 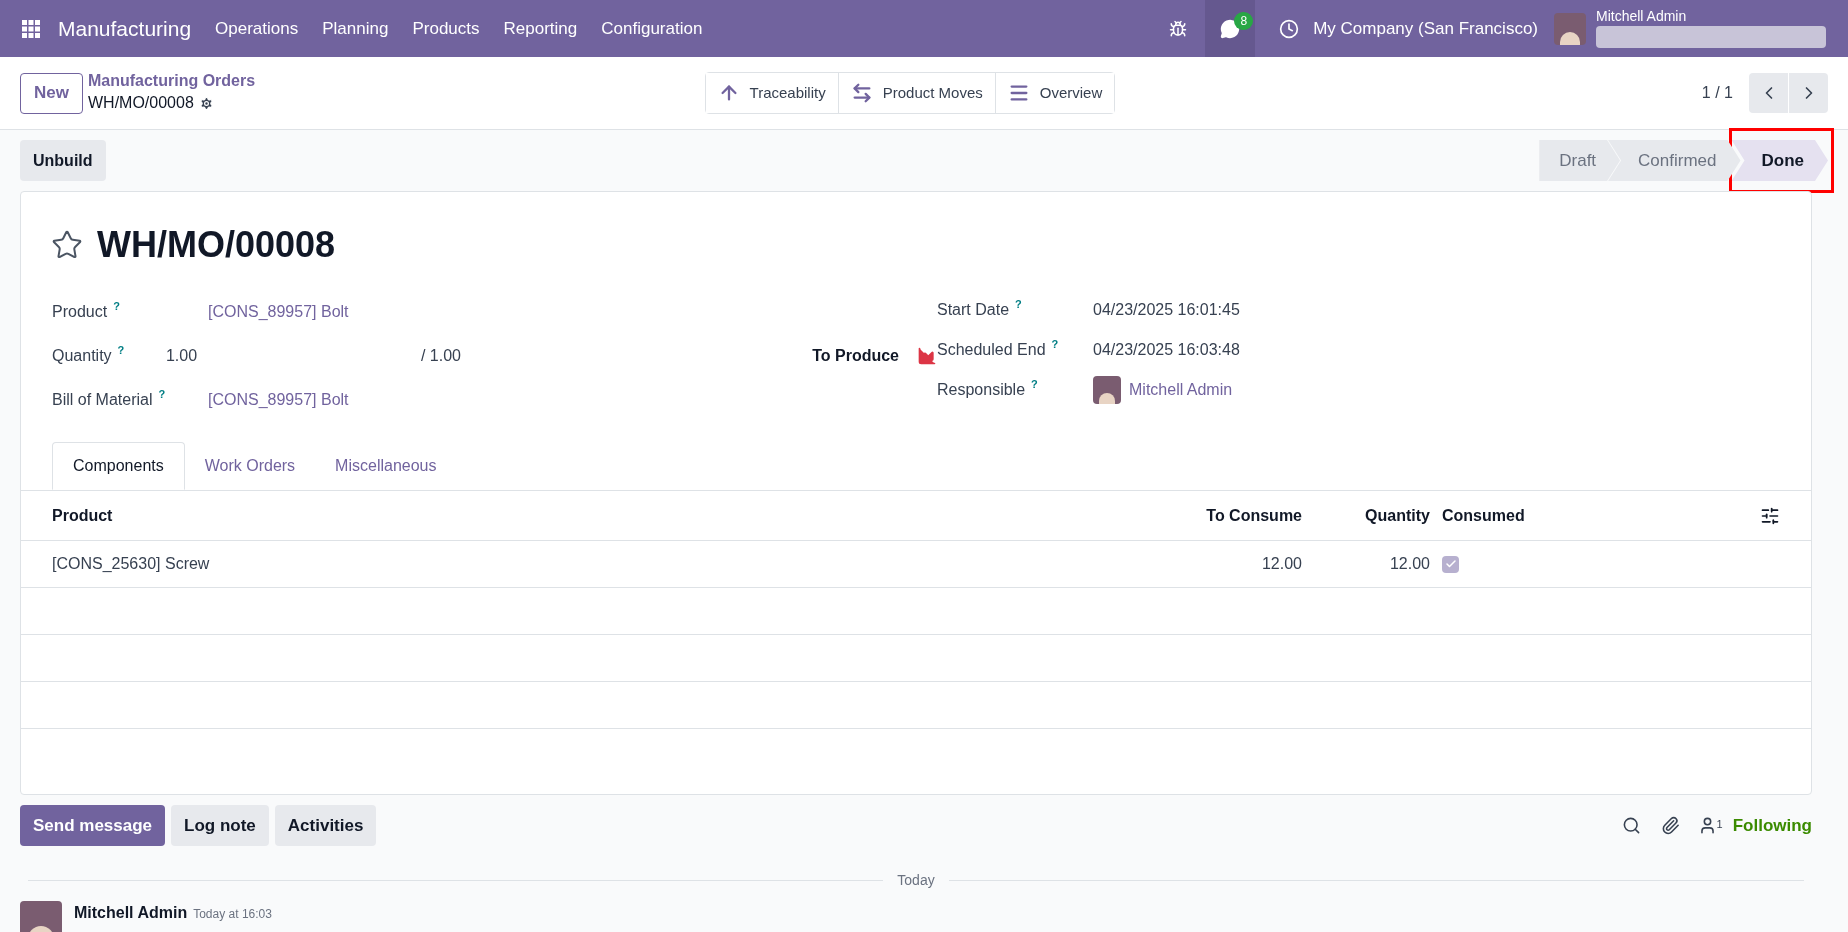 I want to click on column-header: Product, so click(x=597, y=515).